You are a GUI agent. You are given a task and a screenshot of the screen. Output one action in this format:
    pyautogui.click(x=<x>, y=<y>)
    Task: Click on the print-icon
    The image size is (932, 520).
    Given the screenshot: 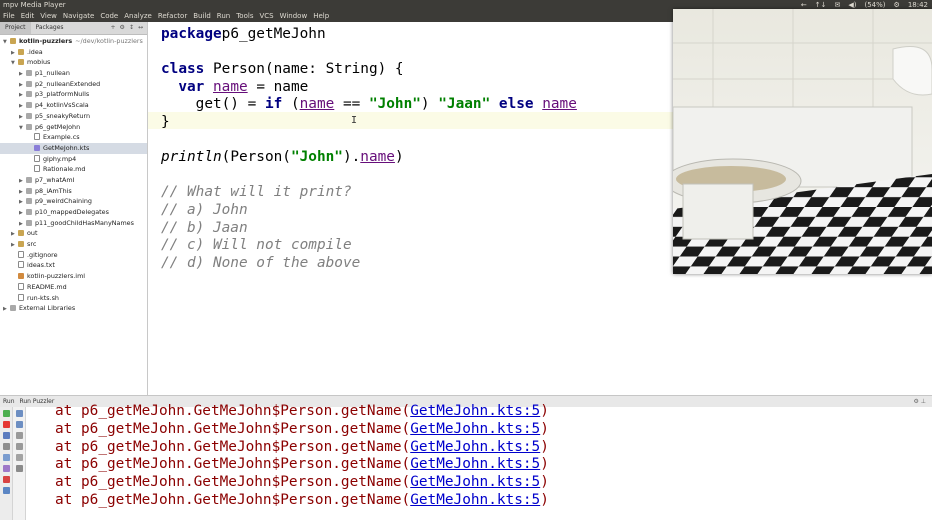 What is the action you would take?
    pyautogui.click(x=19, y=457)
    